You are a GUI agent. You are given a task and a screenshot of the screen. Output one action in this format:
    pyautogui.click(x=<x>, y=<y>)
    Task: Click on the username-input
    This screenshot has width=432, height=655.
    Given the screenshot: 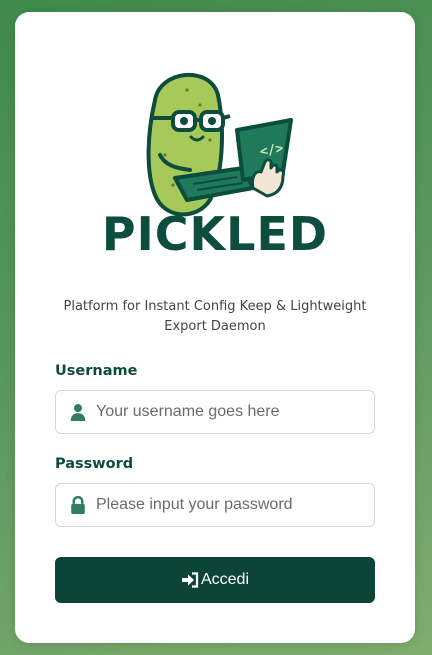 What is the action you would take?
    pyautogui.click(x=232, y=412)
    